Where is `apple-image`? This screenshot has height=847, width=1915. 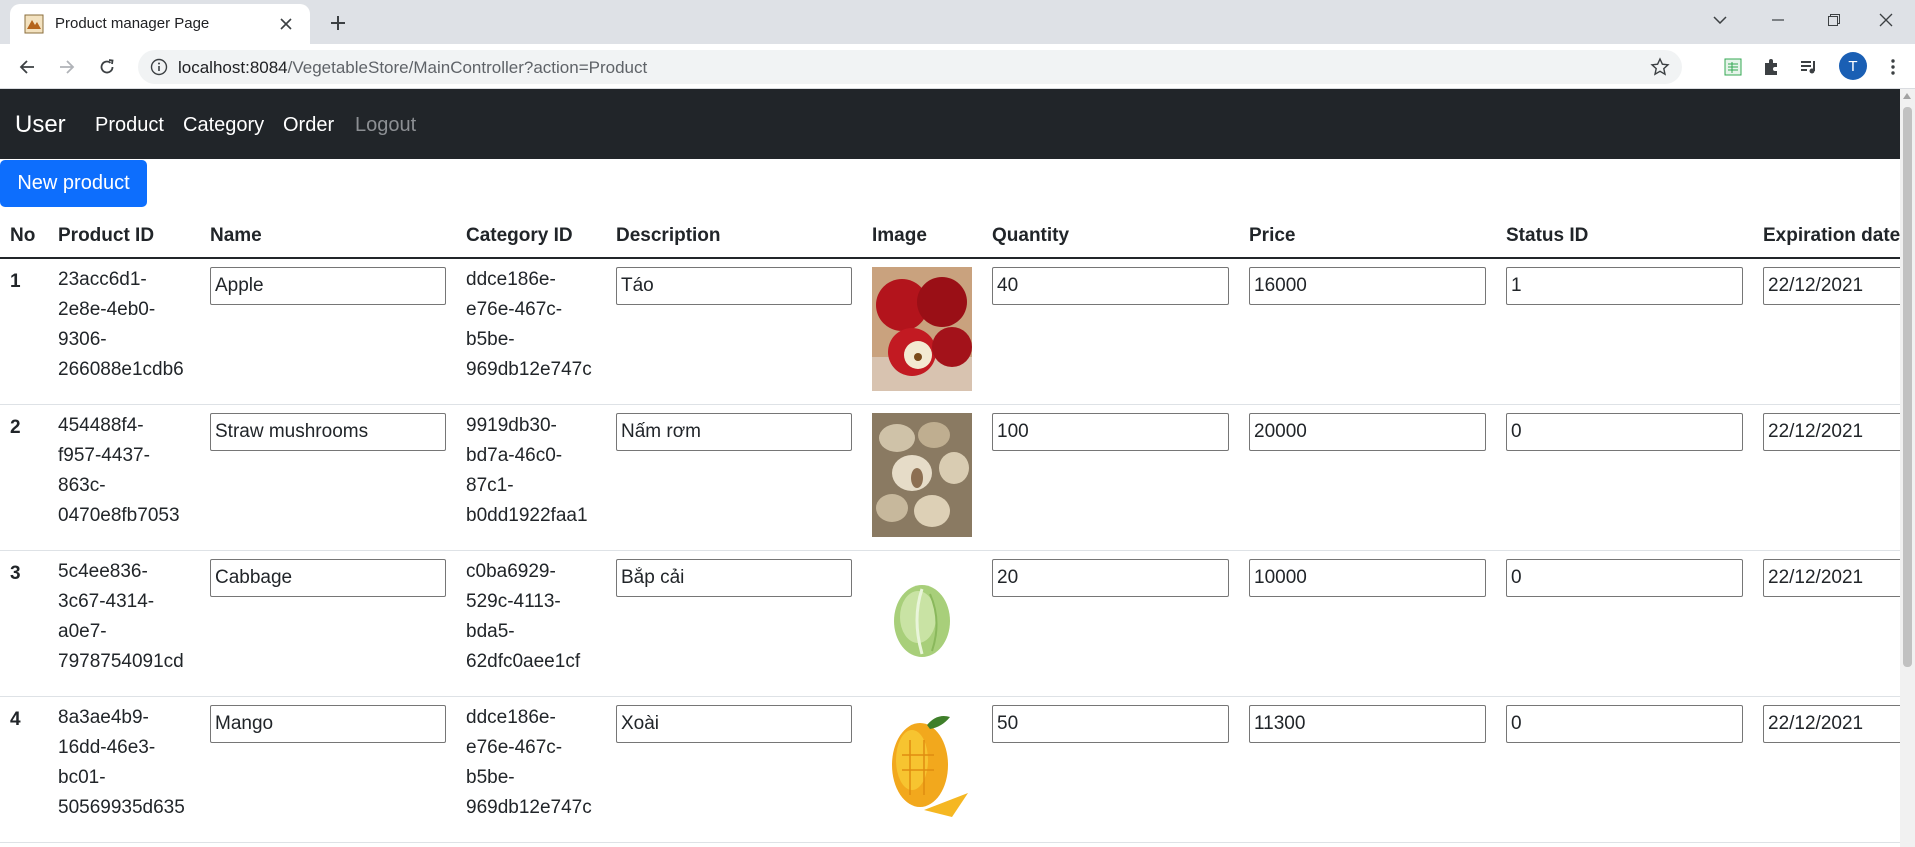 apple-image is located at coordinates (922, 329).